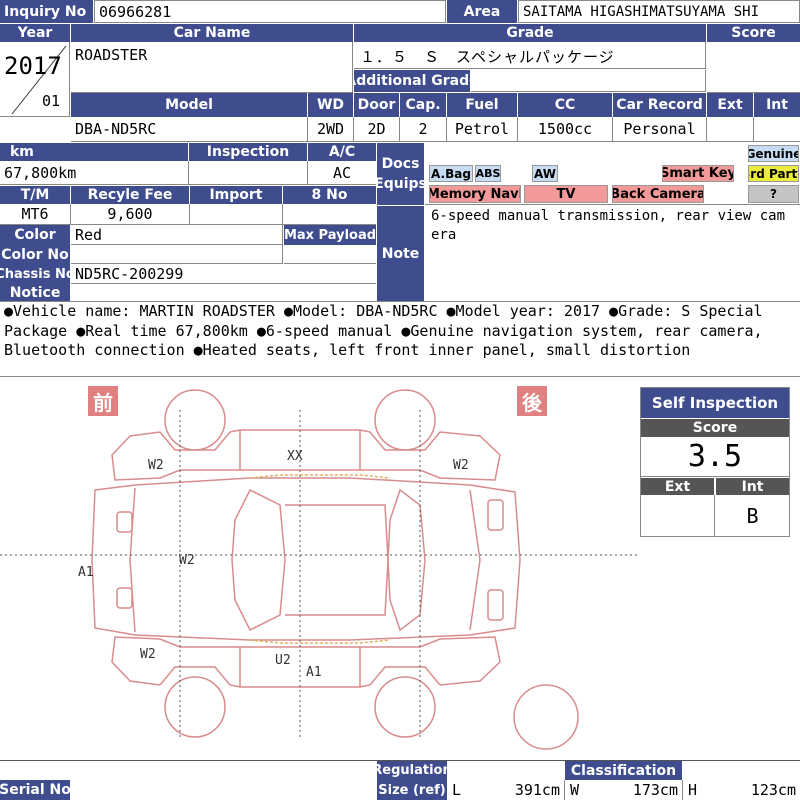  Describe the element at coordinates (530, 33) in the screenshot. I see `grade-label: Grade` at that location.